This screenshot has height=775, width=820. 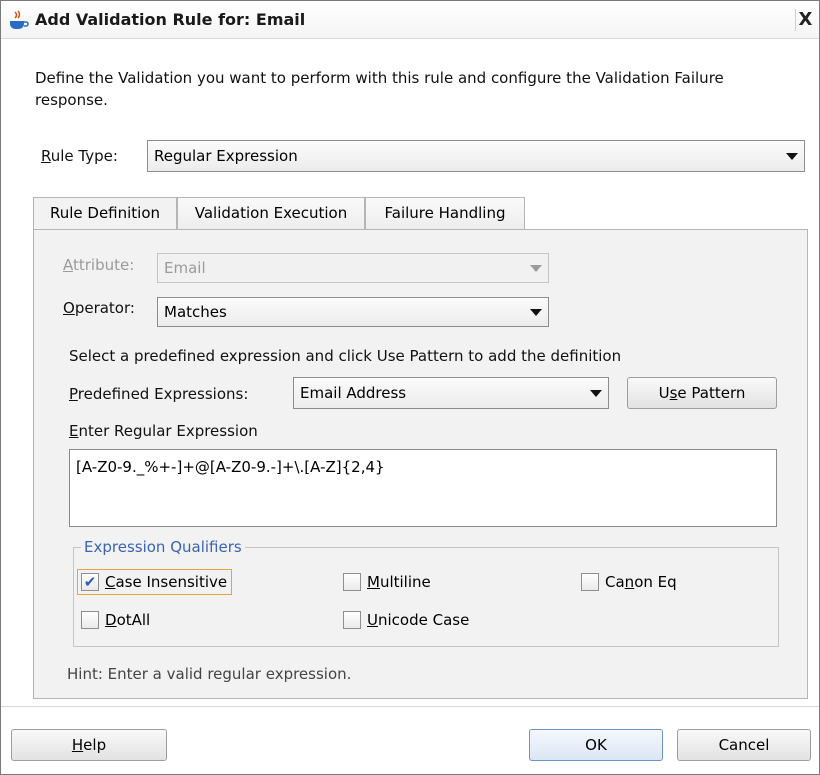 I want to click on rule-type-label: Rule Type:, so click(x=79, y=156).